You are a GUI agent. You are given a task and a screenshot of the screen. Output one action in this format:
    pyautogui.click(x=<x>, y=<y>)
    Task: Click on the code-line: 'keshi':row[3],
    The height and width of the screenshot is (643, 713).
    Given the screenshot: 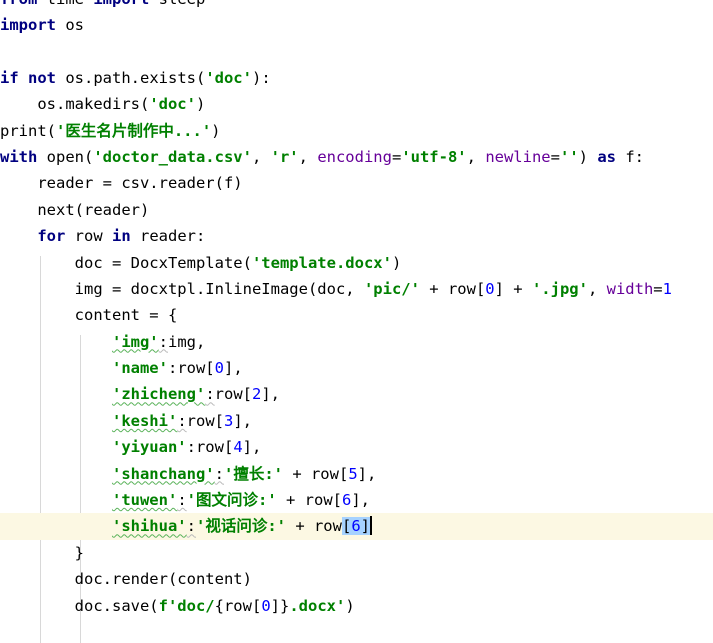 What is the action you would take?
    pyautogui.click(x=356, y=421)
    